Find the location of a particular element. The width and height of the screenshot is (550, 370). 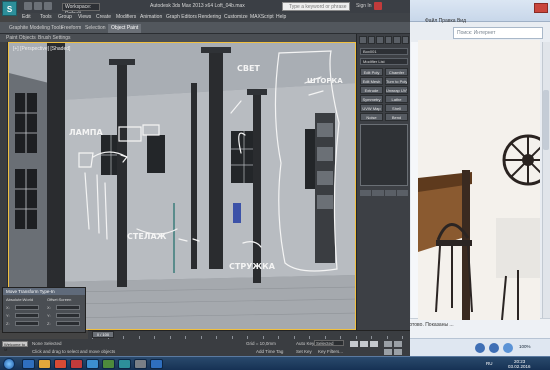

menu-group: Group is located at coordinates (65, 17).